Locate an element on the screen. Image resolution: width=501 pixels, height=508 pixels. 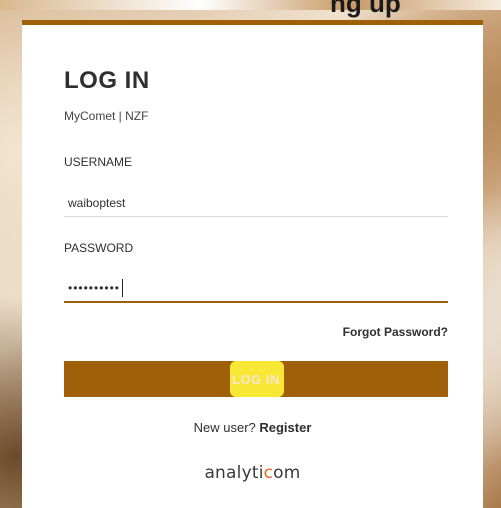
page-title: LOG IN is located at coordinates (107, 80).